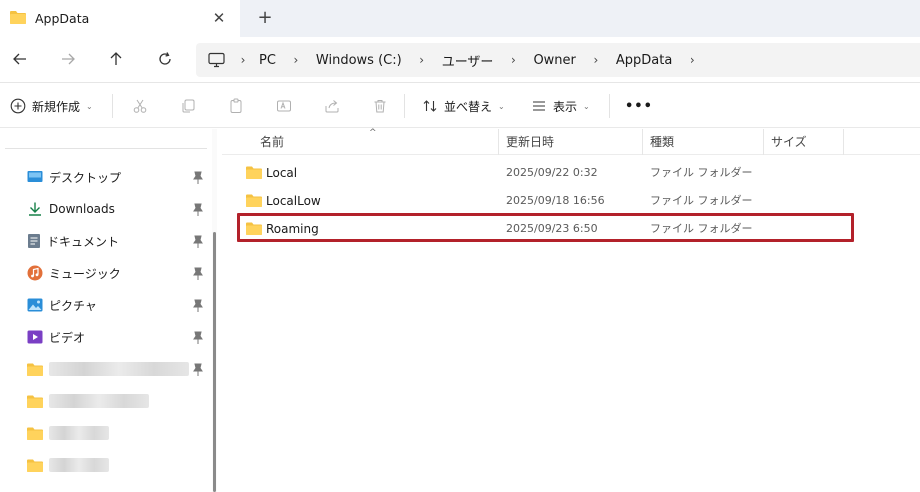 Image resolution: width=920 pixels, height=492 pixels. I want to click on arrow-right-icon, so click(68, 60).